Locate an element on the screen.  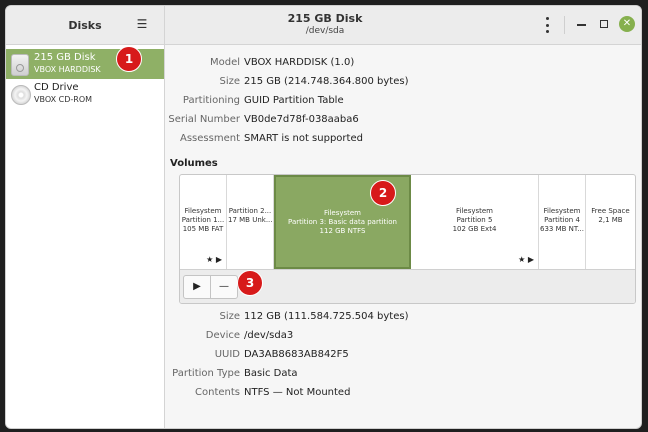
prop-label: Model is located at coordinates (224, 62).